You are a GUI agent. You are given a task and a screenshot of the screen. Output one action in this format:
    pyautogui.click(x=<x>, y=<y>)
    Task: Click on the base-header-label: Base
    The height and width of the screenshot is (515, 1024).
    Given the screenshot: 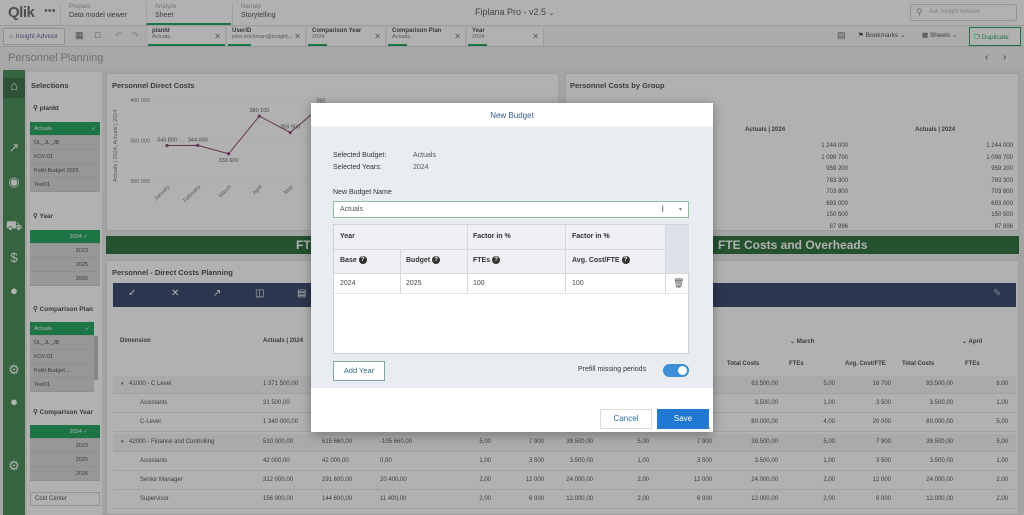 What is the action you would take?
    pyautogui.click(x=348, y=260)
    